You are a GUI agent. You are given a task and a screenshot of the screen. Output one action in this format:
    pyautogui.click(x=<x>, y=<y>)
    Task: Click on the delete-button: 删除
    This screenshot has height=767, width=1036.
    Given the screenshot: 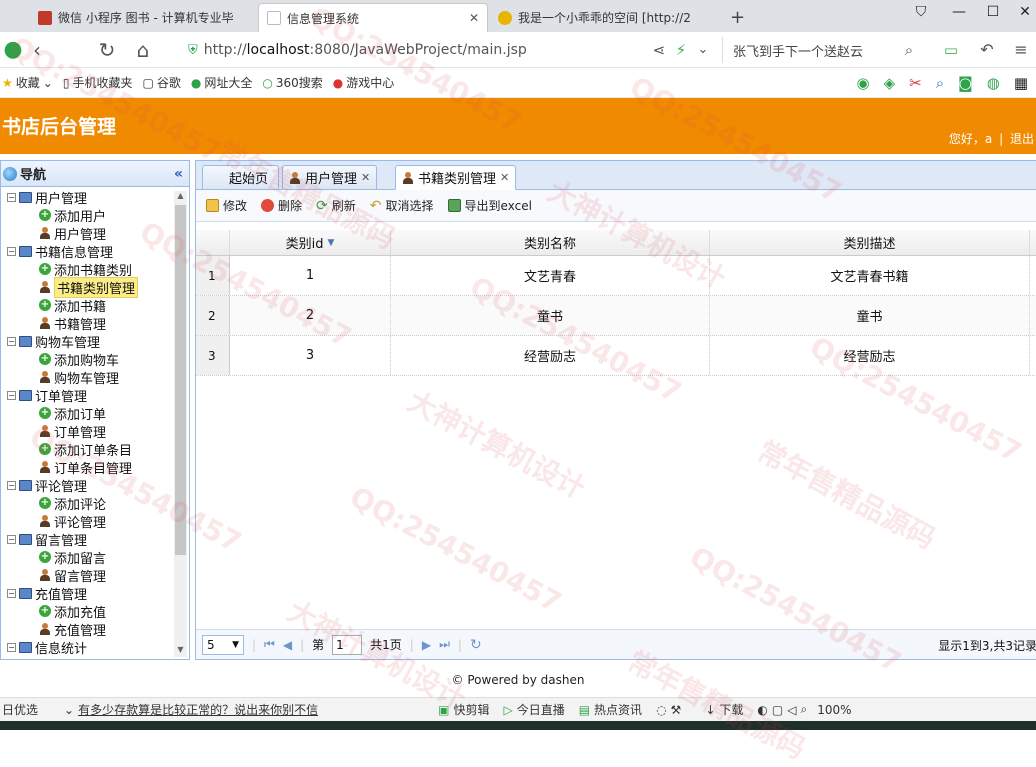 What is the action you would take?
    pyautogui.click(x=281, y=205)
    